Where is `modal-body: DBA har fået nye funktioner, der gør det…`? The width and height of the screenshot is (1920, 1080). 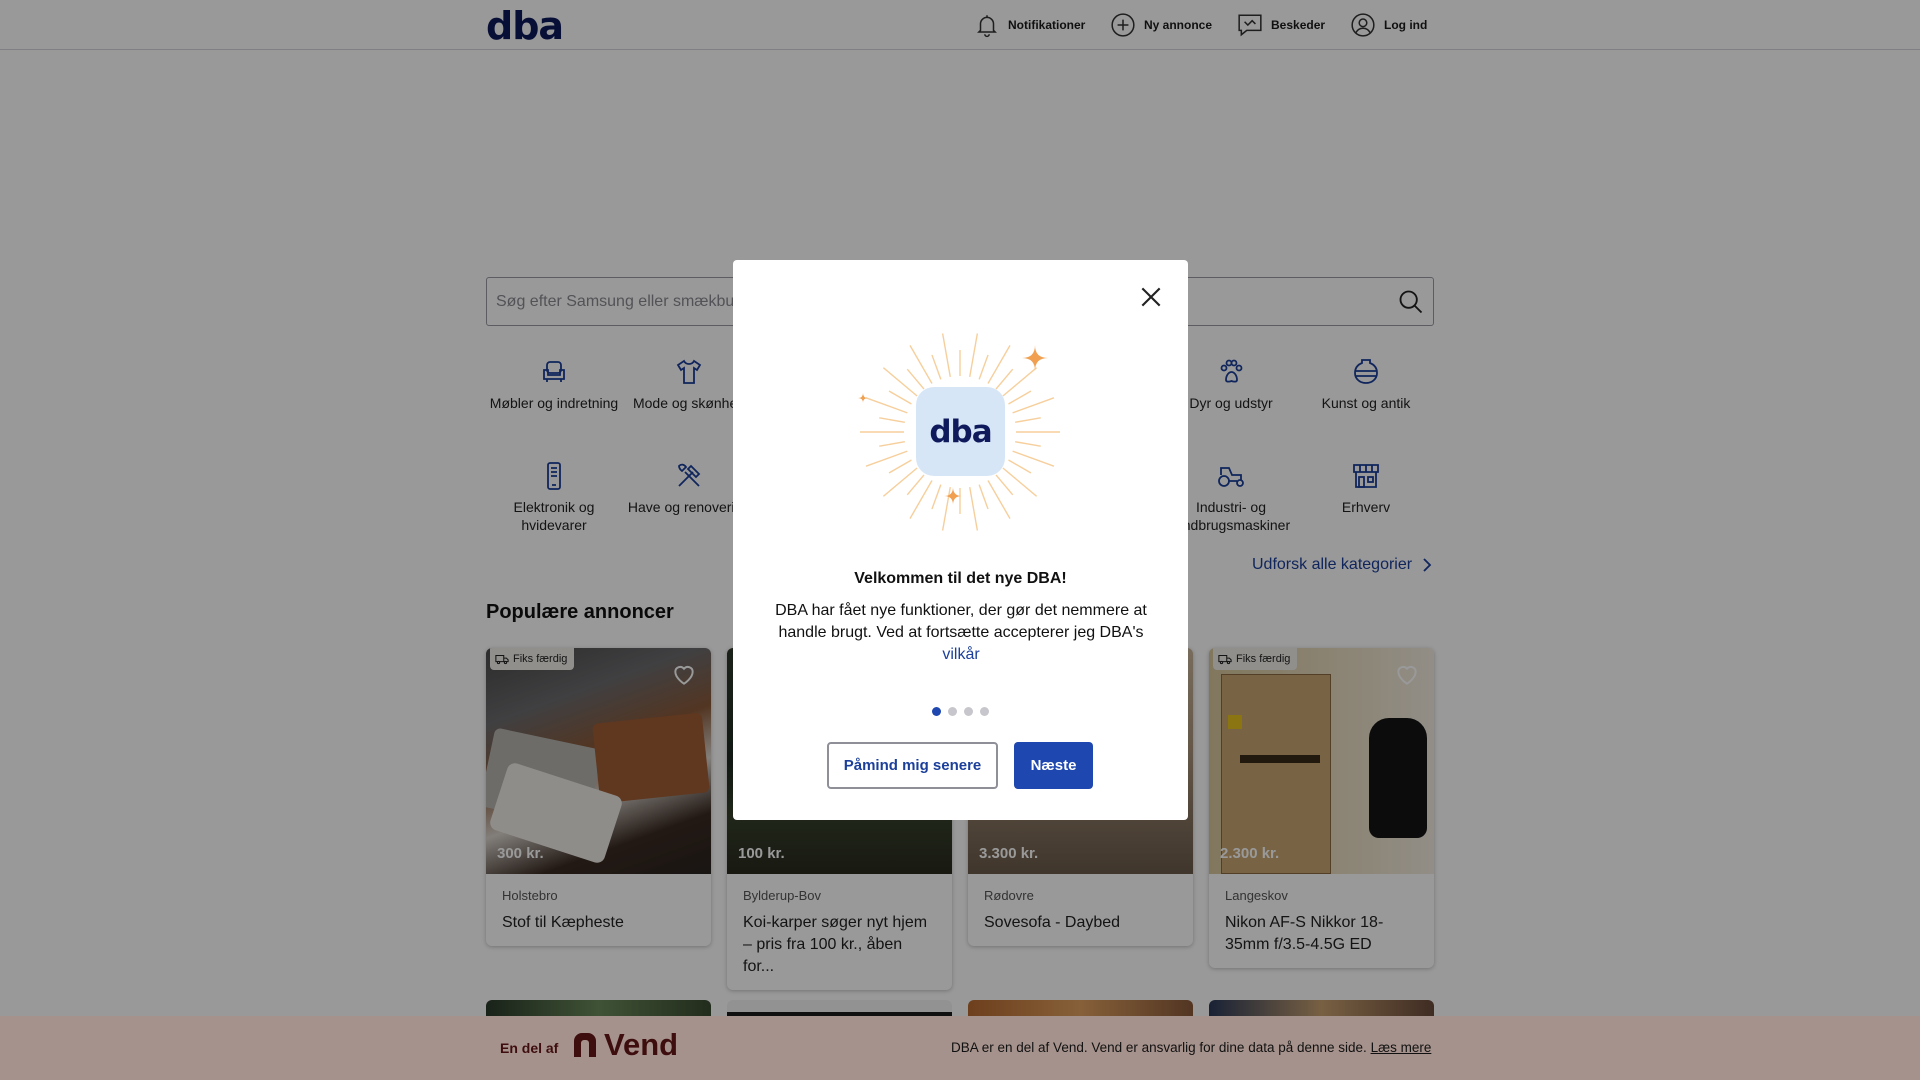 modal-body: DBA har fået nye funktioner, der gør det… is located at coordinates (961, 633).